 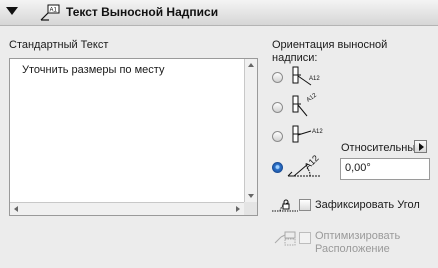 I want to click on panel-header: A1 Текст Выносной Надписи, so click(x=219, y=13).